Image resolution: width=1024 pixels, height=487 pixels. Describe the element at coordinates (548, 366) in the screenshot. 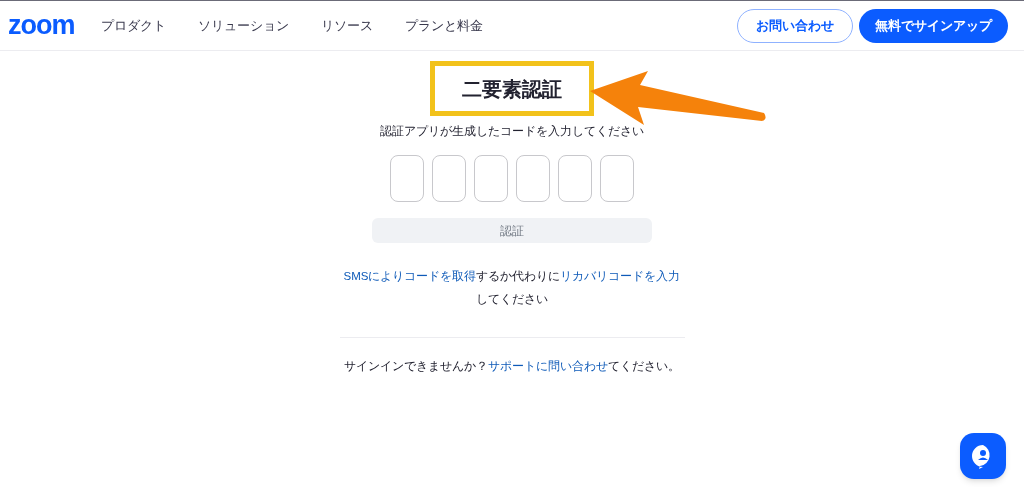

I see `link: サポートに問い合わせ` at that location.